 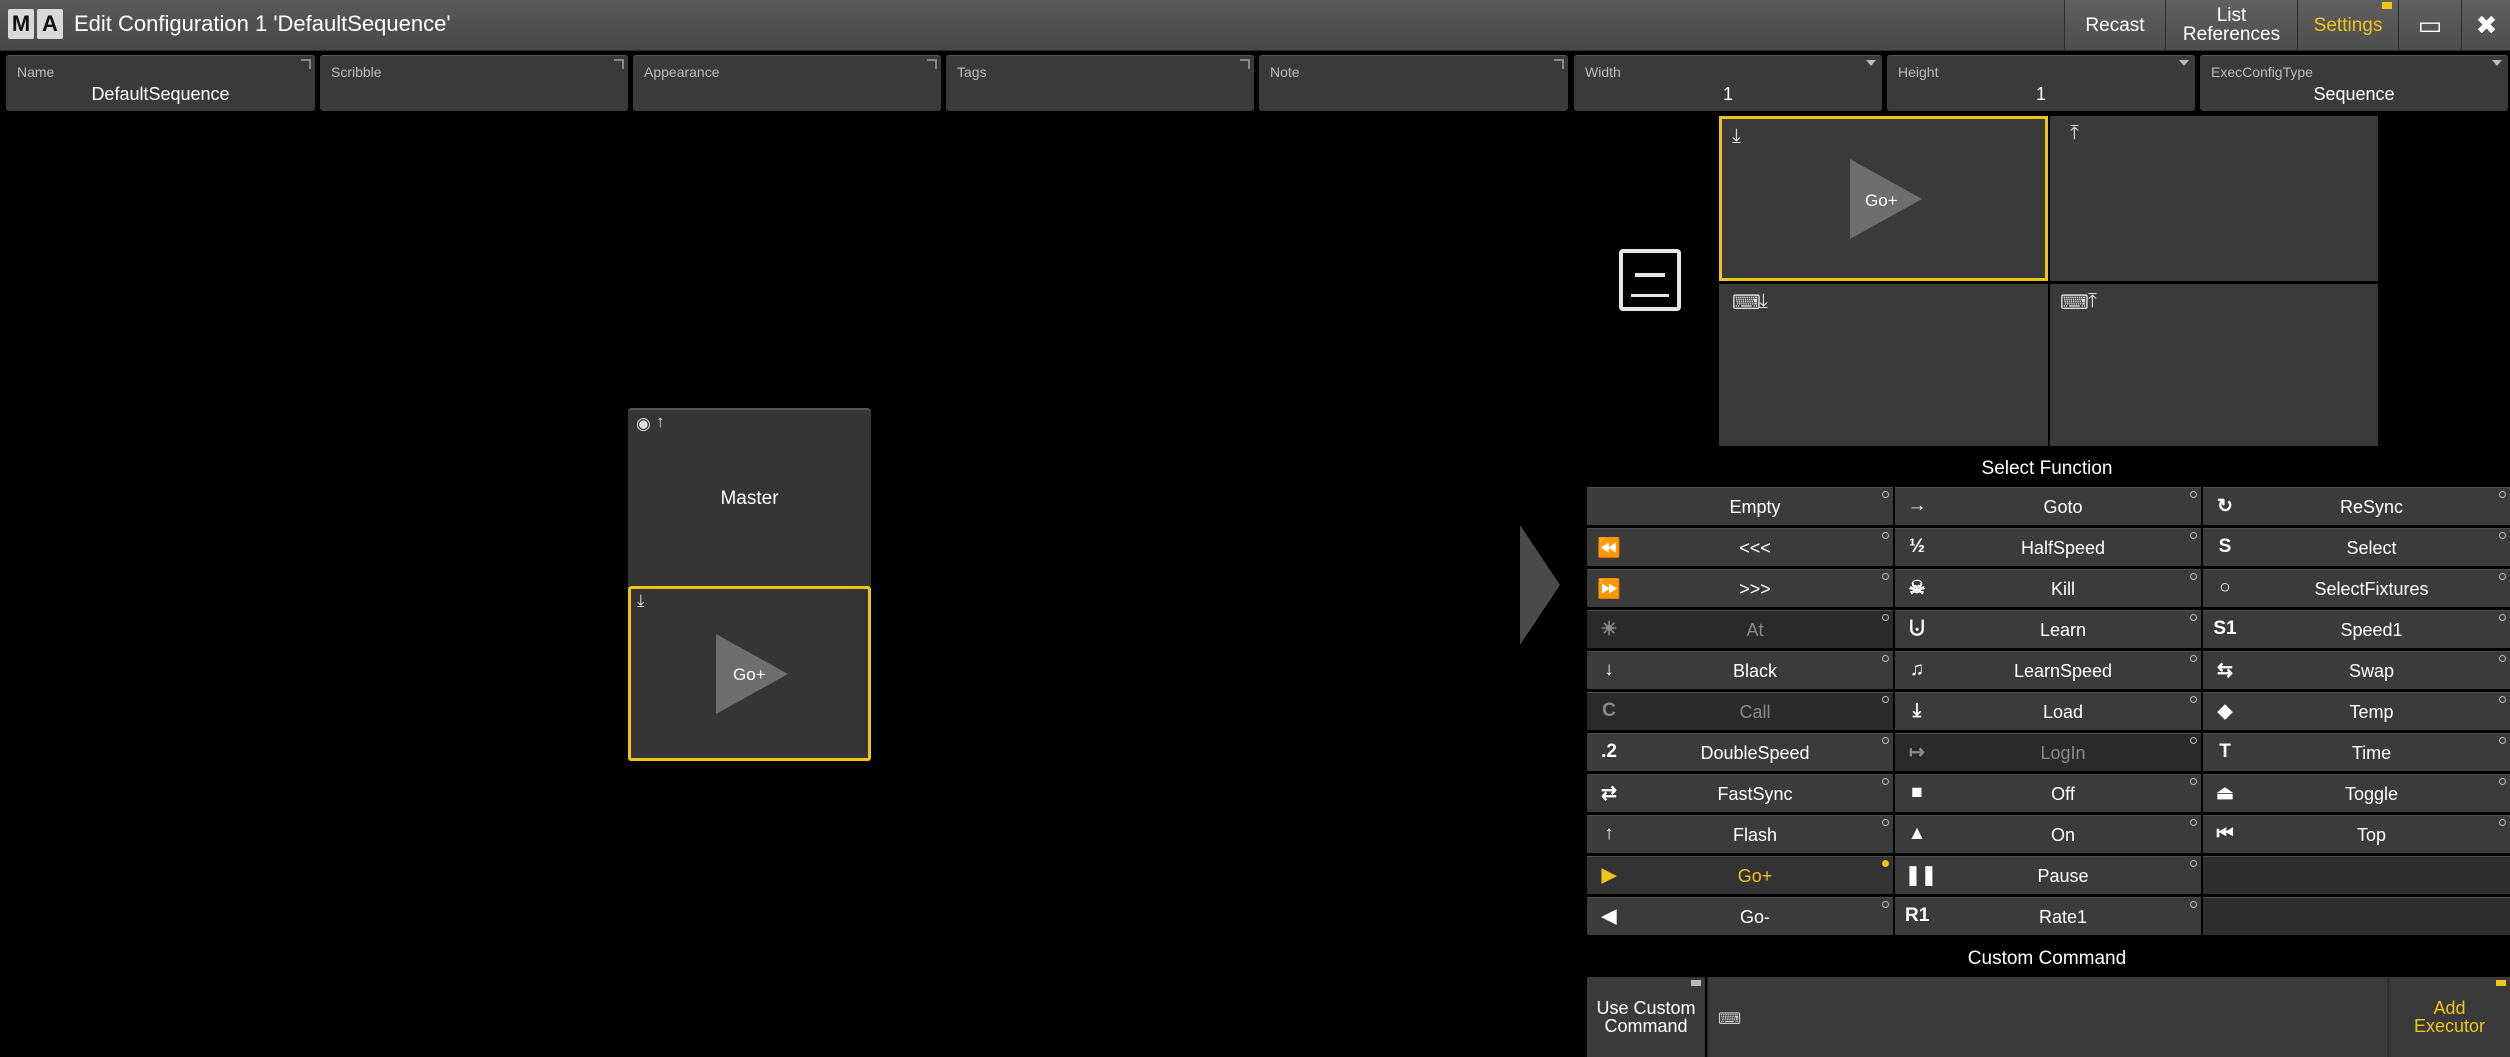 I want to click on key-top-left: ⤓ Go+, so click(x=1883, y=198).